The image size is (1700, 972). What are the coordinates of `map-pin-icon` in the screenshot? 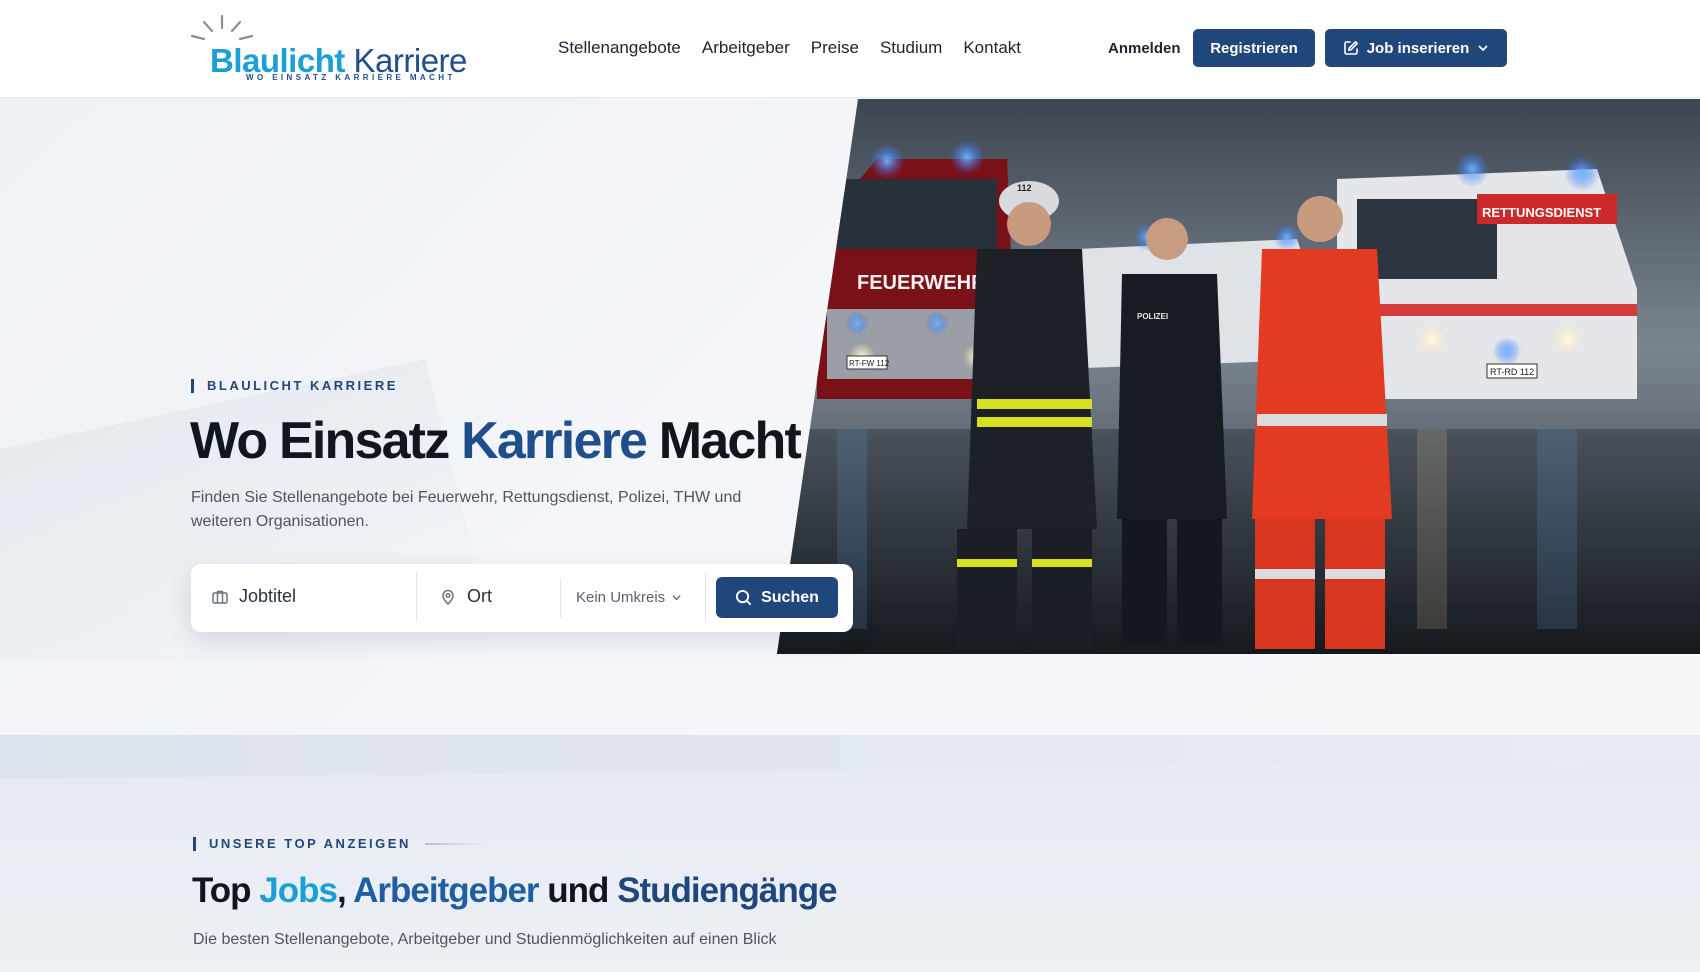 It's located at (448, 597).